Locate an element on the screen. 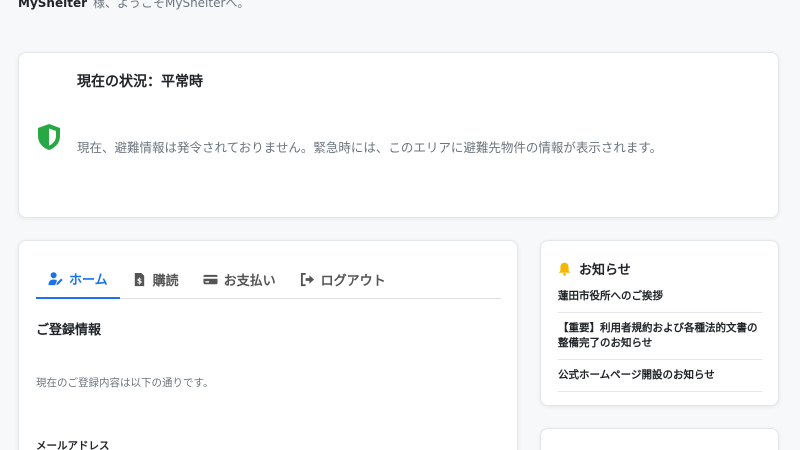  registration-title: ご登録情報 is located at coordinates (69, 330).